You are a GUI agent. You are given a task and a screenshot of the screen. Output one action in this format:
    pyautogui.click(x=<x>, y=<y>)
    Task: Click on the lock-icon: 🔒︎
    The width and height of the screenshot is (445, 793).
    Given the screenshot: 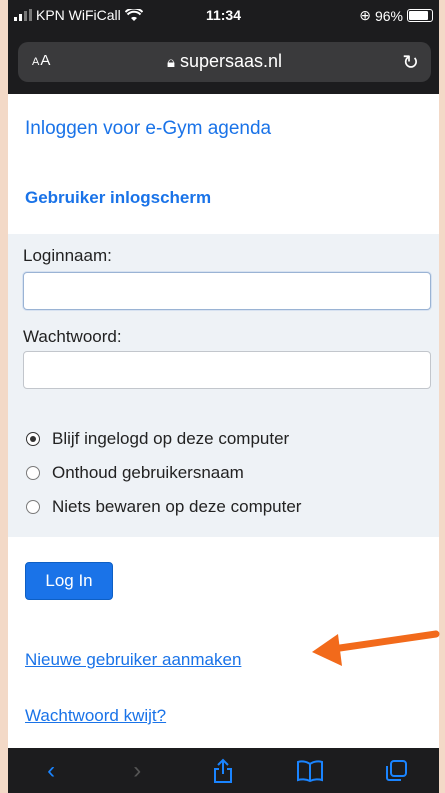 What is the action you would take?
    pyautogui.click(x=170, y=62)
    